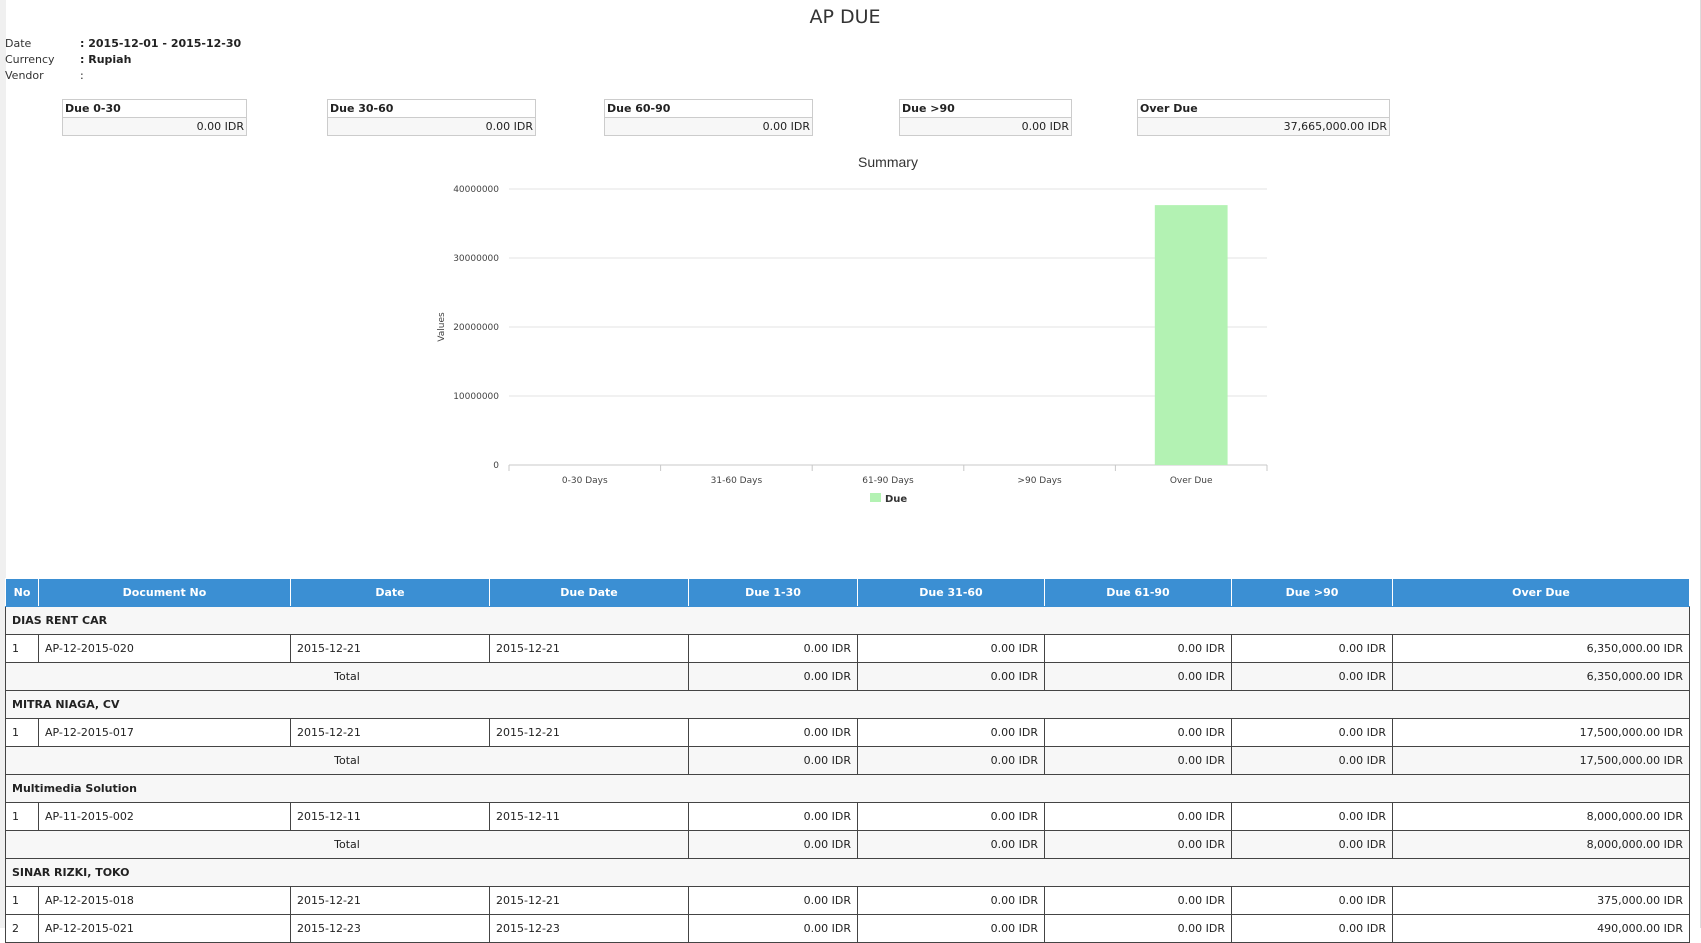 This screenshot has width=1701, height=943. What do you see at coordinates (164, 900) in the screenshot?
I see `cell-document-no: AP-12-2015-018` at bounding box center [164, 900].